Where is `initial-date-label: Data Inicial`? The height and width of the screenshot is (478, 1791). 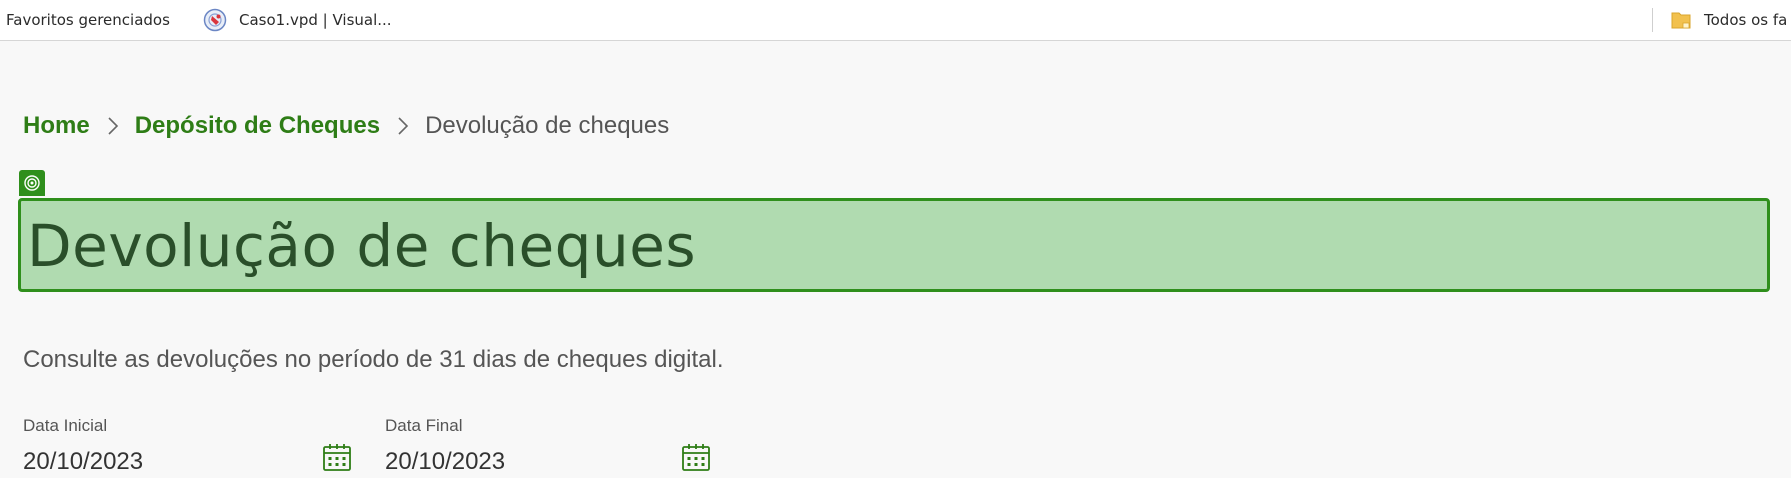
initial-date-label: Data Inicial is located at coordinates (65, 425).